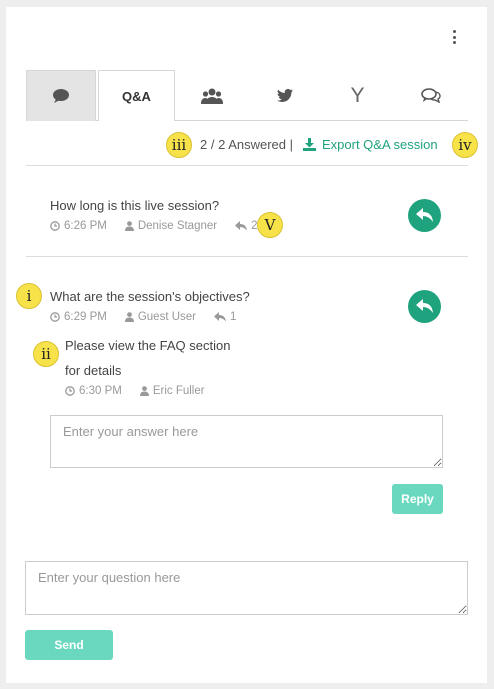 This screenshot has width=494, height=689. I want to click on question-meta: 6:29 PM Guest User 1, so click(143, 317).